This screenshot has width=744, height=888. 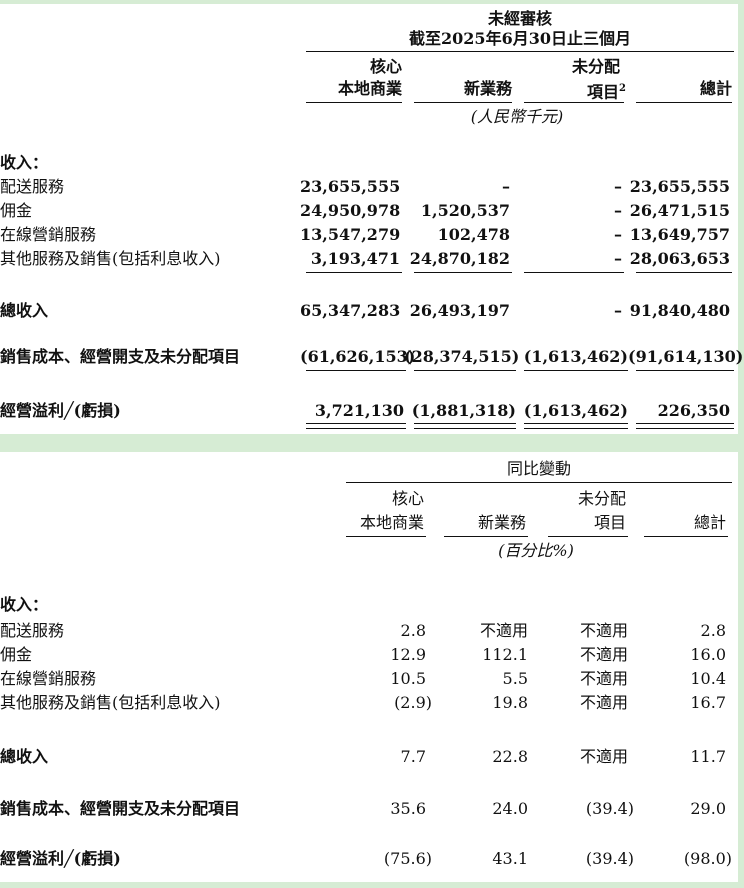 What do you see at coordinates (413, 630) in the screenshot?
I see `cell-core: 2.8` at bounding box center [413, 630].